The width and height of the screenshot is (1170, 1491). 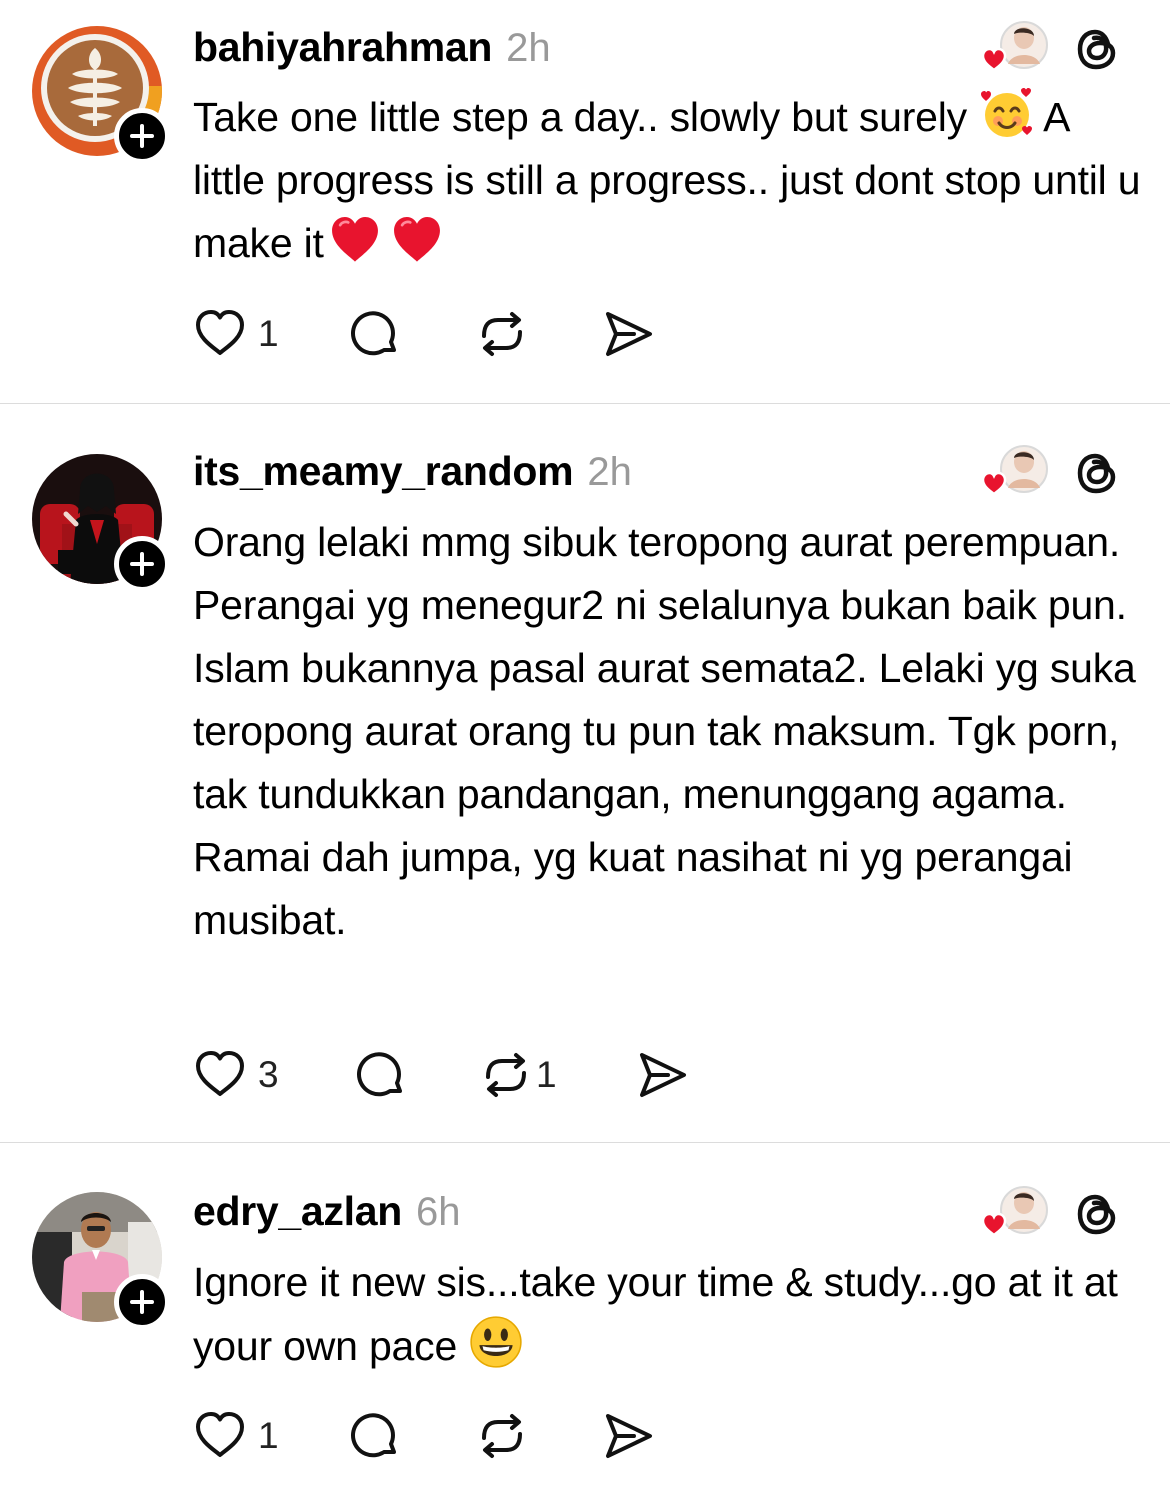 What do you see at coordinates (342, 47) in the screenshot?
I see `username-link: bahiyahrahman` at bounding box center [342, 47].